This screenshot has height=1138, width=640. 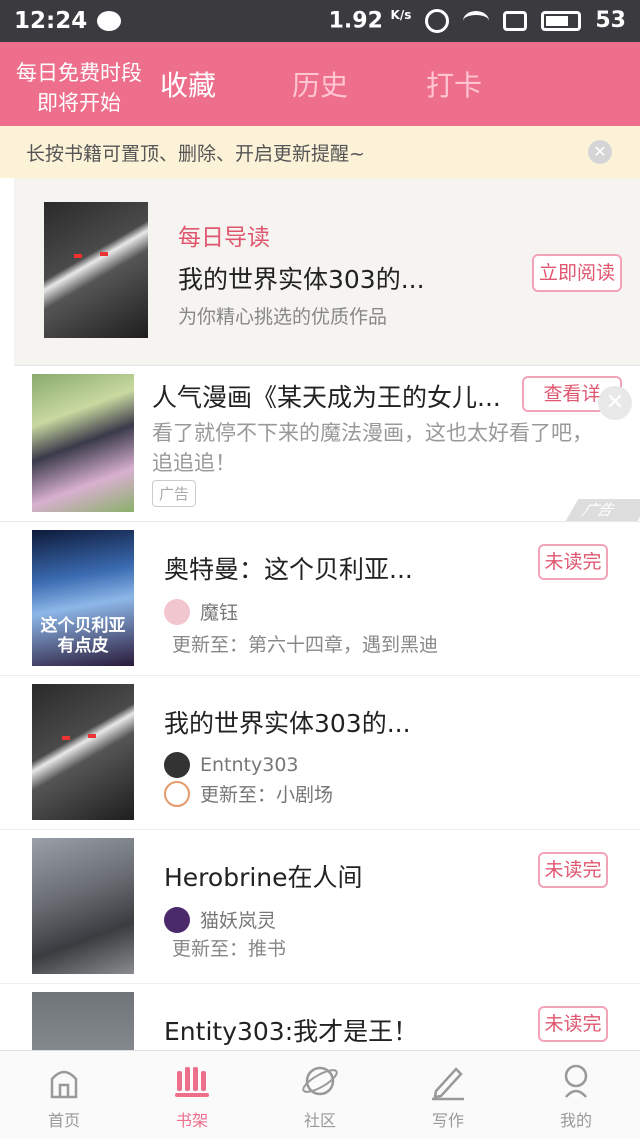 What do you see at coordinates (515, 20) in the screenshot?
I see `screen-icon` at bounding box center [515, 20].